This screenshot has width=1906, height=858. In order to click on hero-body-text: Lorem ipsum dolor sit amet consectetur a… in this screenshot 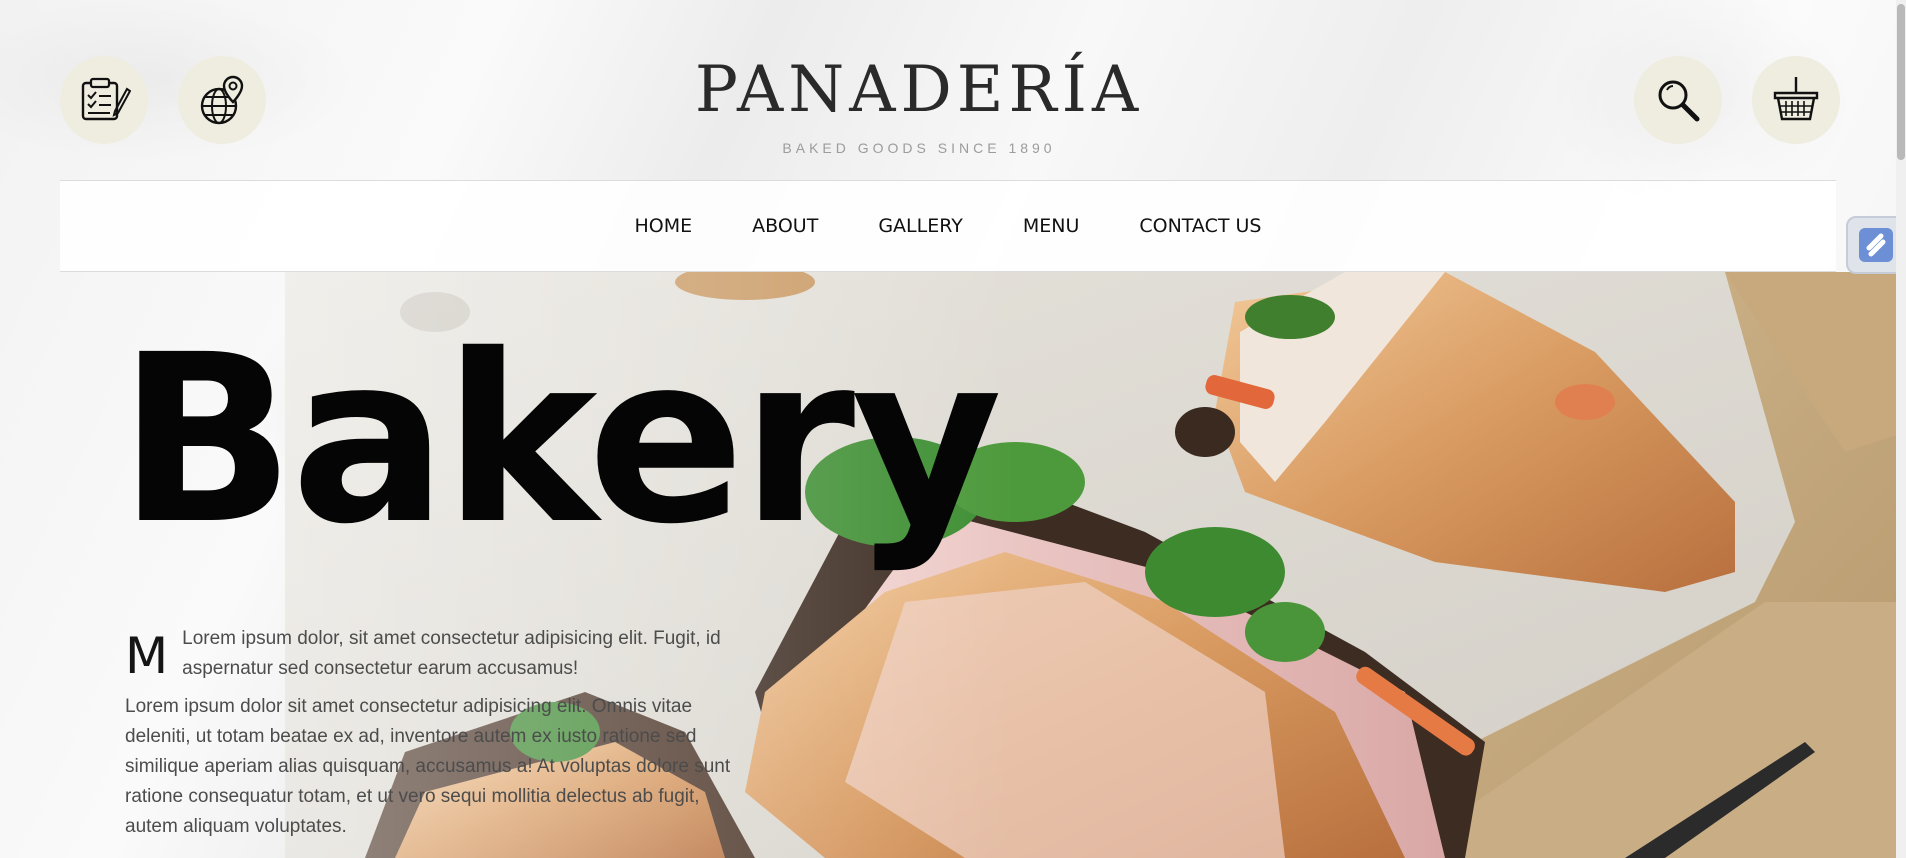, I will do `click(428, 766)`.